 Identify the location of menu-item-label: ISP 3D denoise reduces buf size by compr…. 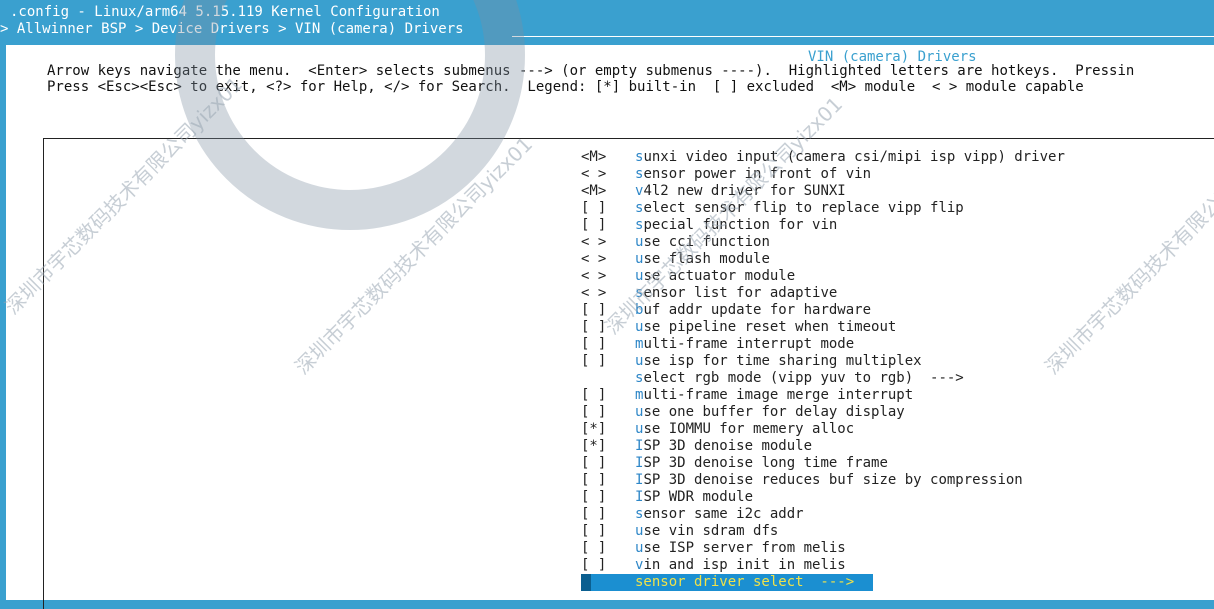
(829, 480).